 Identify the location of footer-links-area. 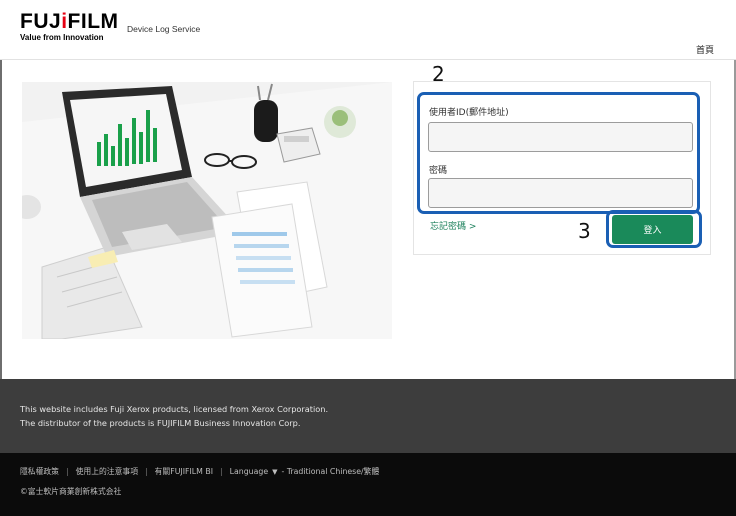
(368, 484).